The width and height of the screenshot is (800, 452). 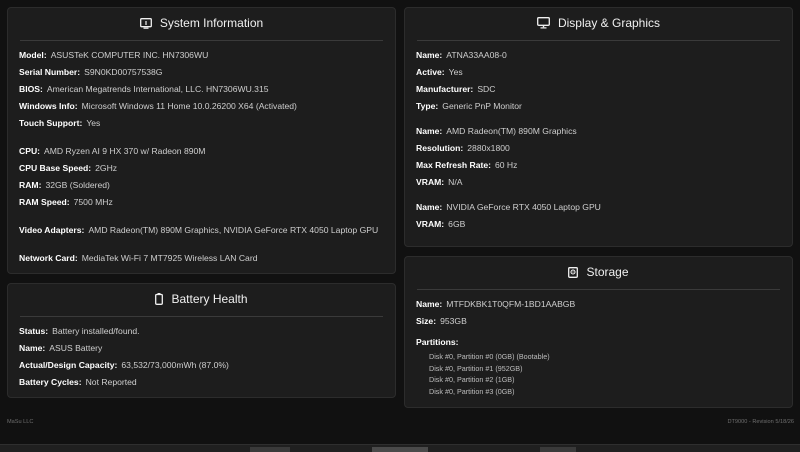 I want to click on battery-health-header: Battery Health, so click(x=201, y=299).